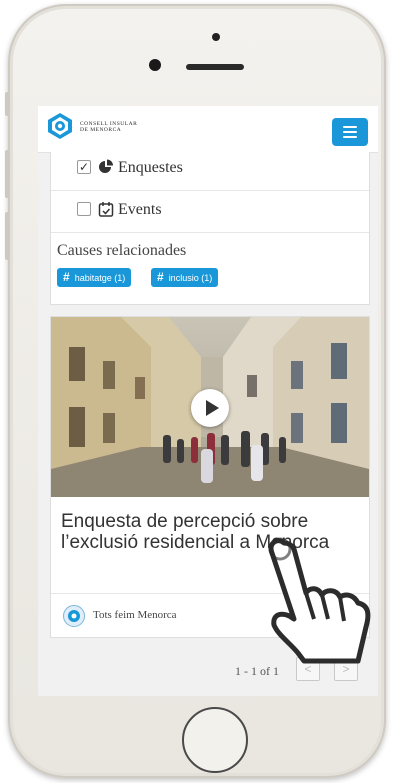 The height and width of the screenshot is (783, 393). Describe the element at coordinates (215, 67) in the screenshot. I see `earpiece-speaker` at that location.